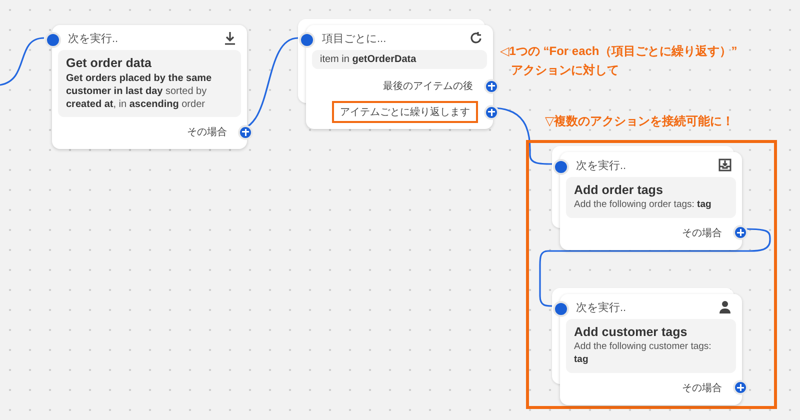 Image resolution: width=800 pixels, height=420 pixels. Describe the element at coordinates (139, 91) in the screenshot. I see `action-description: Get orders placed by the same customer in last day sorted by created at, in ascending order` at that location.